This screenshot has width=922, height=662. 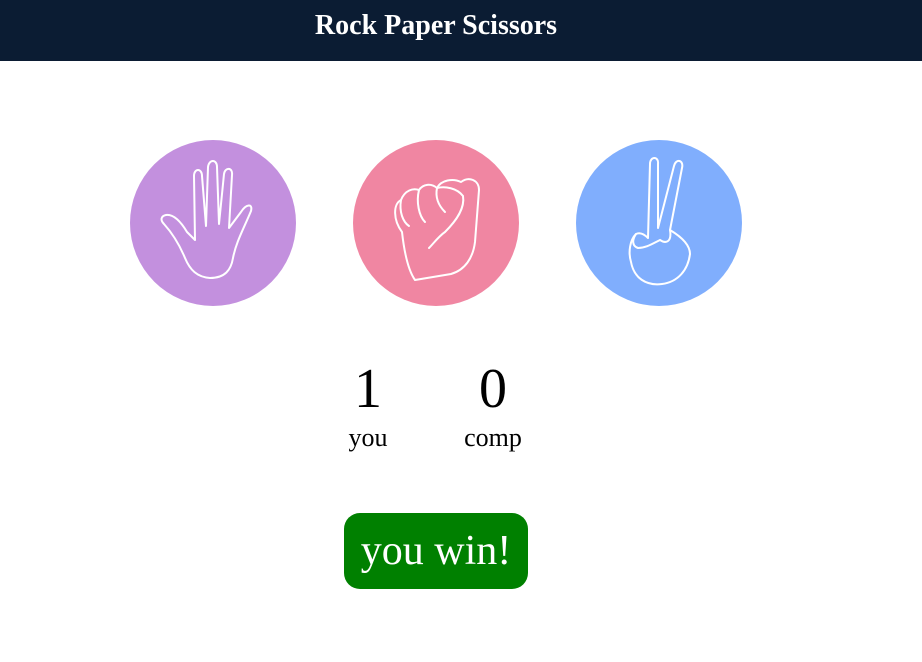 I want to click on paper-button, so click(x=213, y=223).